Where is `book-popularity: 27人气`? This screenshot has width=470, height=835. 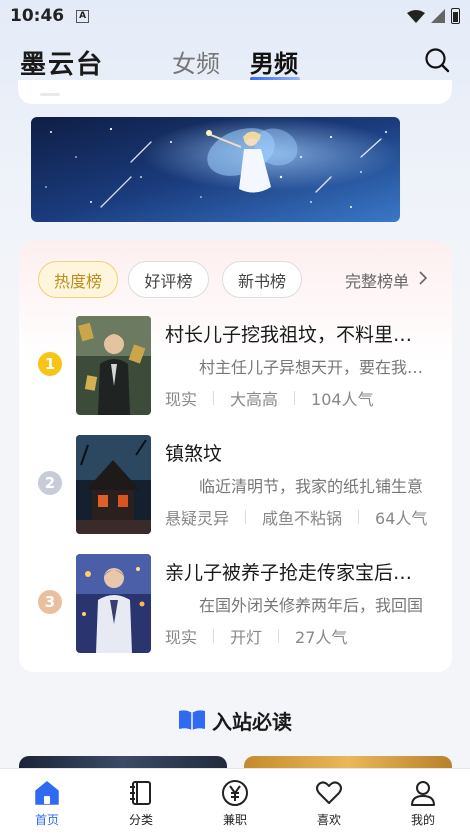
book-popularity: 27人气 is located at coordinates (321, 637).